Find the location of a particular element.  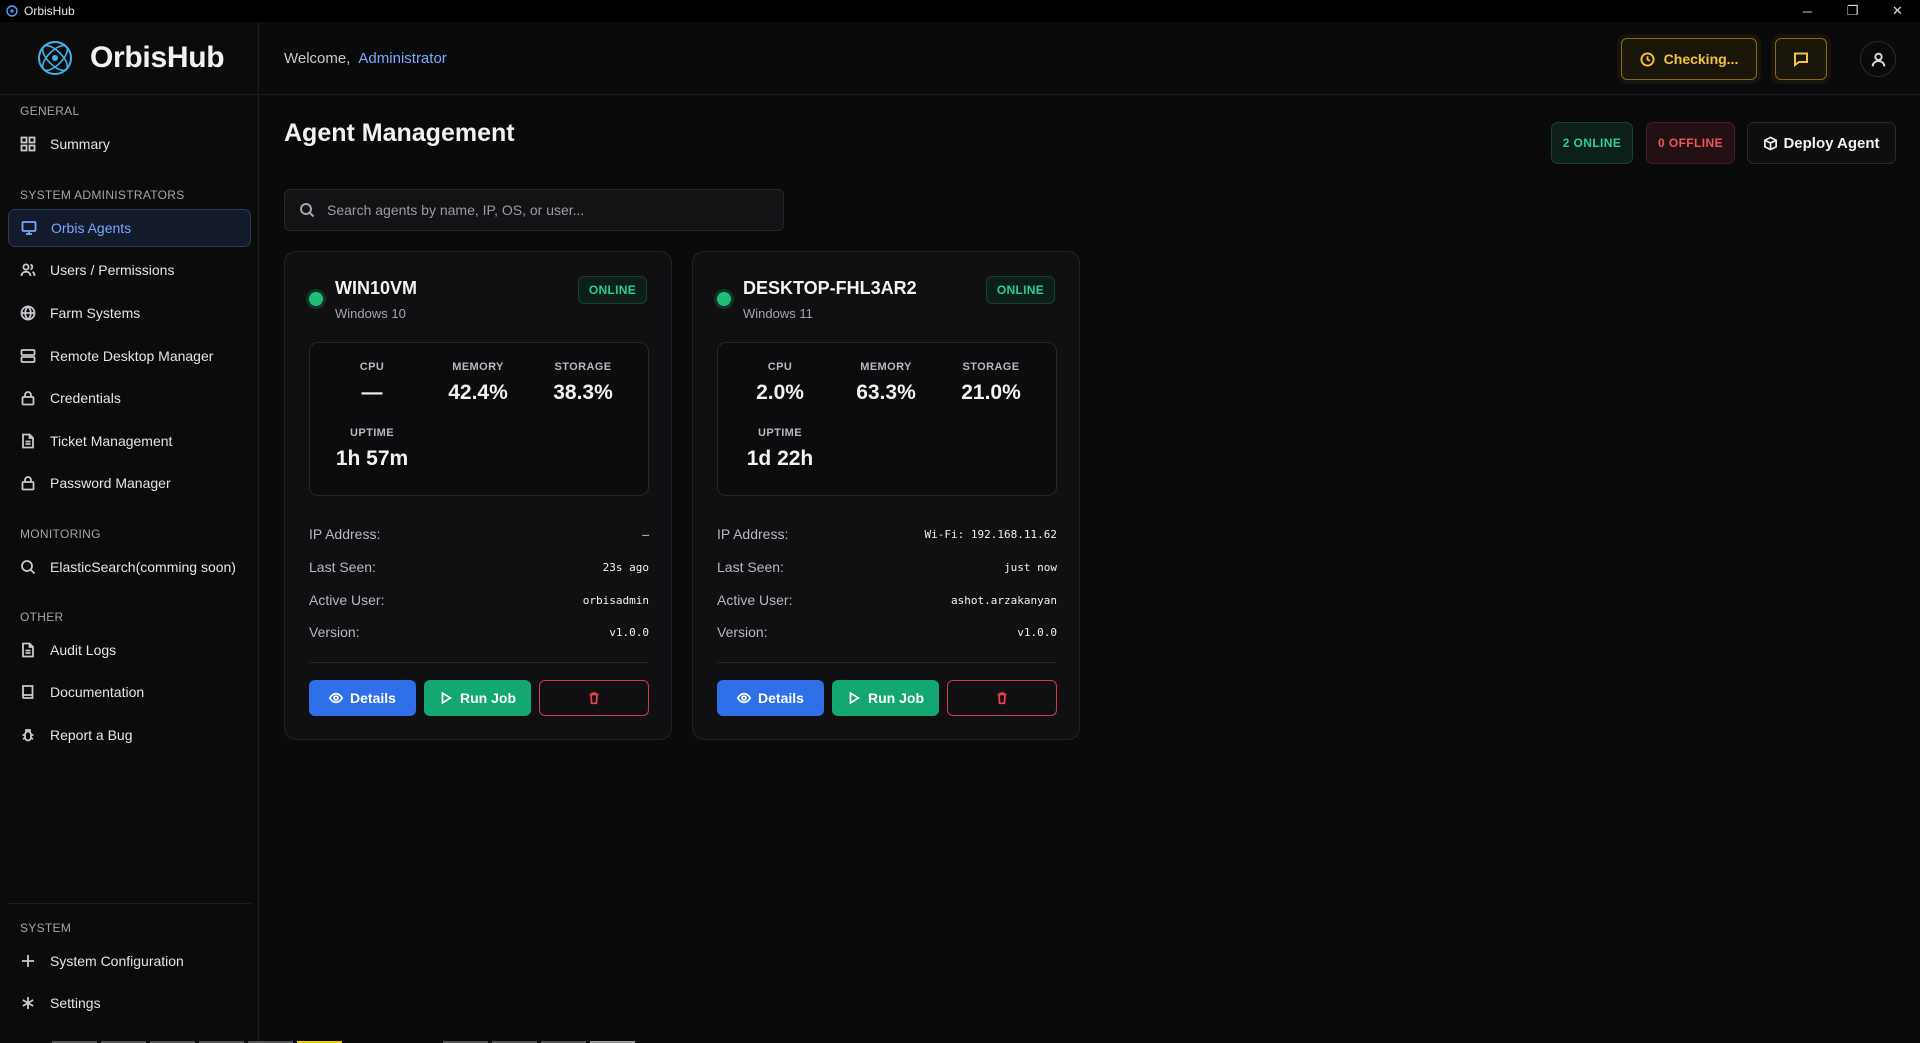

info-value: ashot.arzakanyan is located at coordinates (1004, 600).